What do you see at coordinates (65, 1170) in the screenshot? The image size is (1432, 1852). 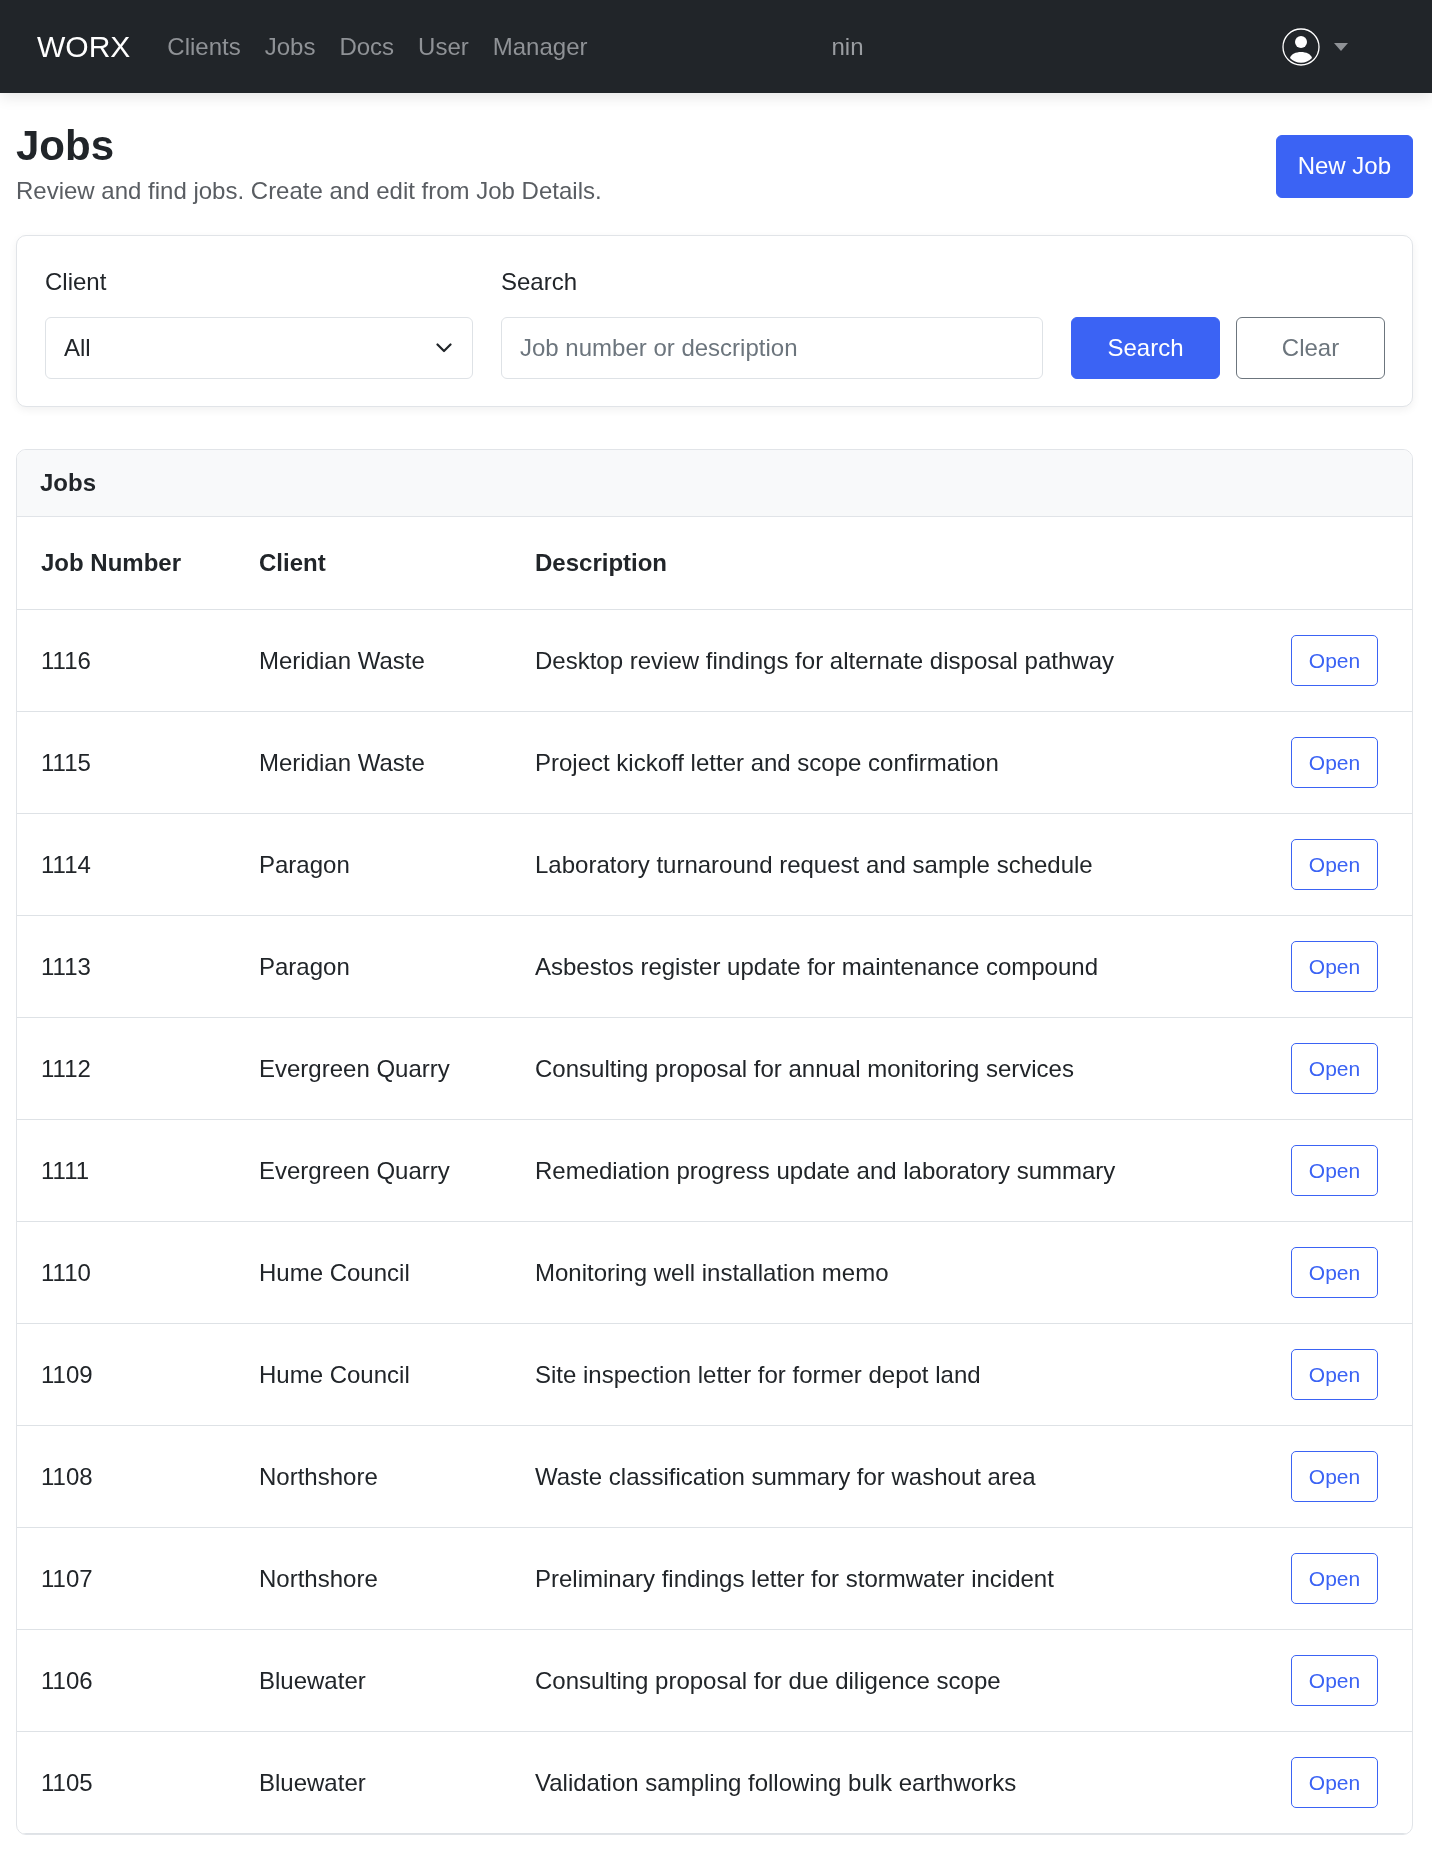 I see `job-number-cell-text: 1111` at bounding box center [65, 1170].